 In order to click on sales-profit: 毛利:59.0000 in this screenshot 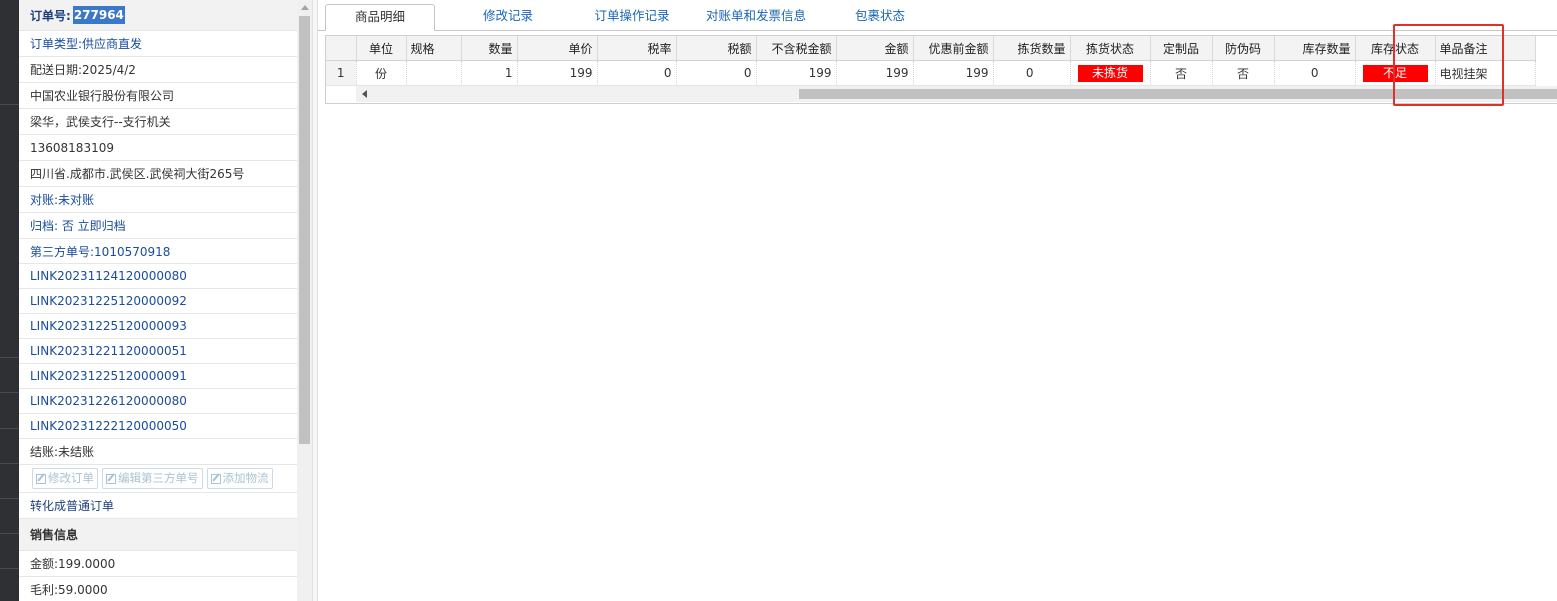, I will do `click(158, 589)`.